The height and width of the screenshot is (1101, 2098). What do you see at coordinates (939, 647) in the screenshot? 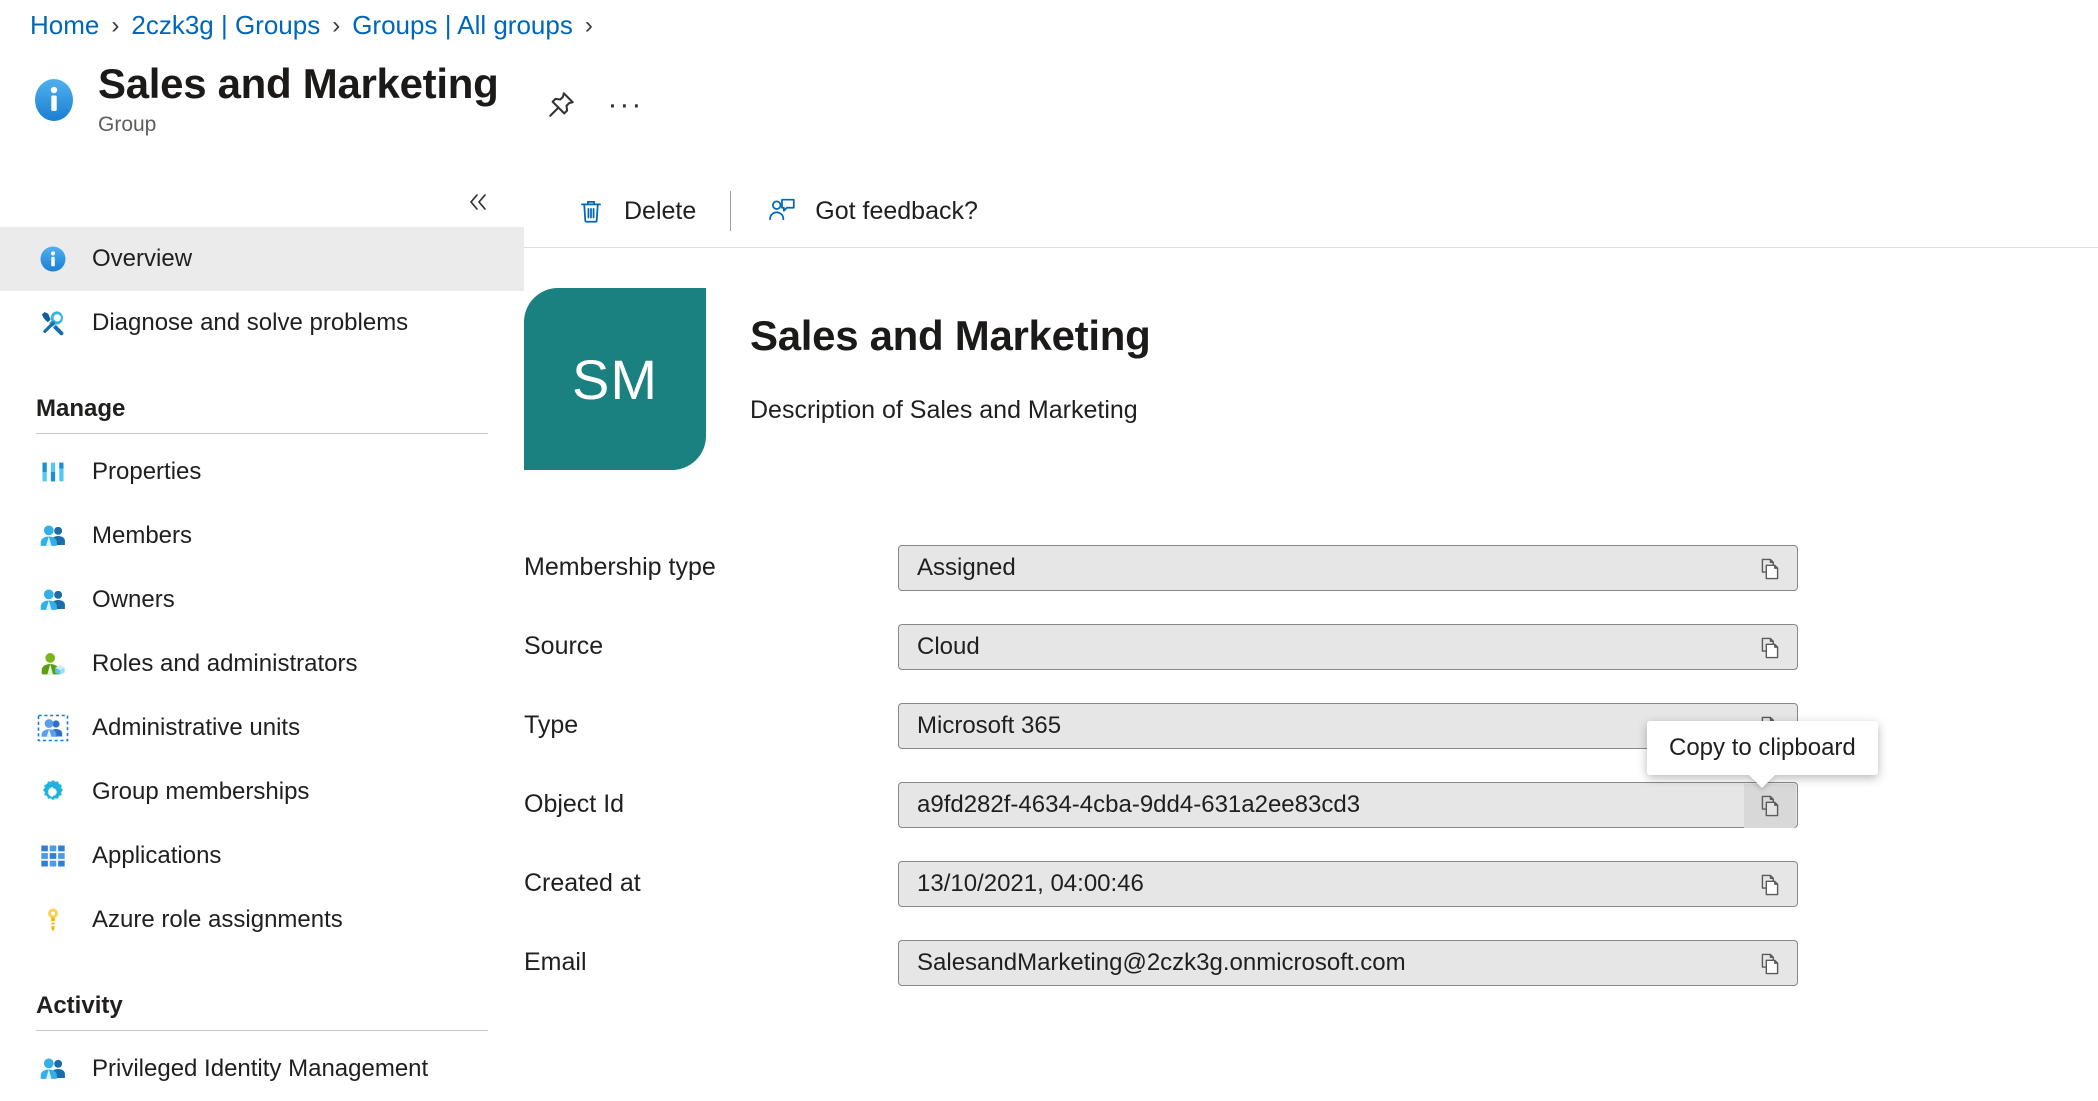
I see `field-value: Cloud` at bounding box center [939, 647].